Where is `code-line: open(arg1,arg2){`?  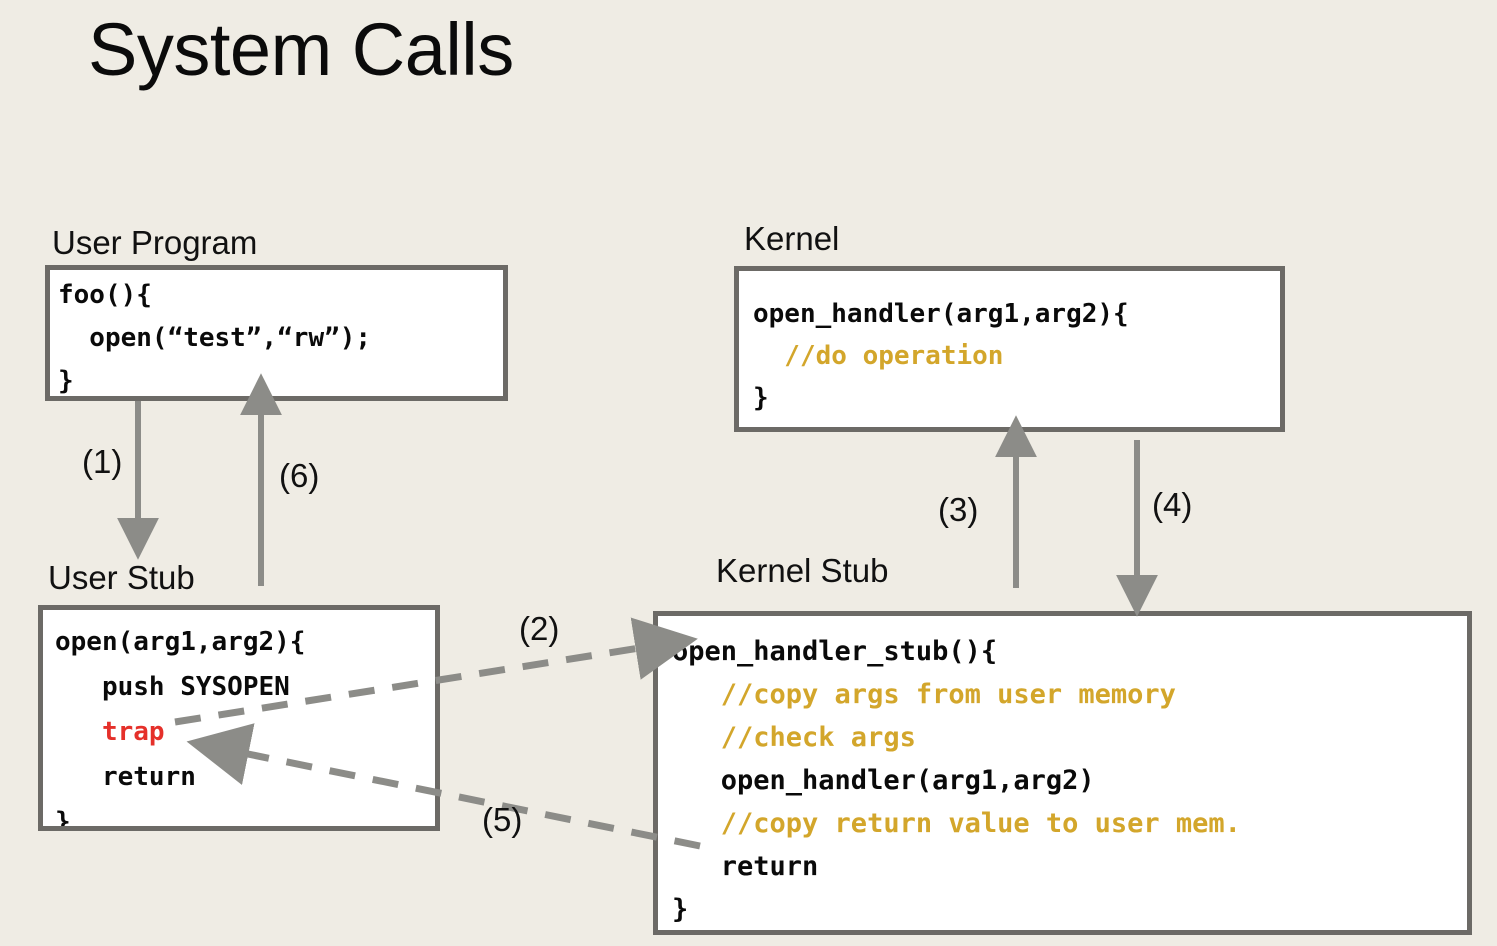
code-line: open(arg1,arg2){ is located at coordinates (180, 642).